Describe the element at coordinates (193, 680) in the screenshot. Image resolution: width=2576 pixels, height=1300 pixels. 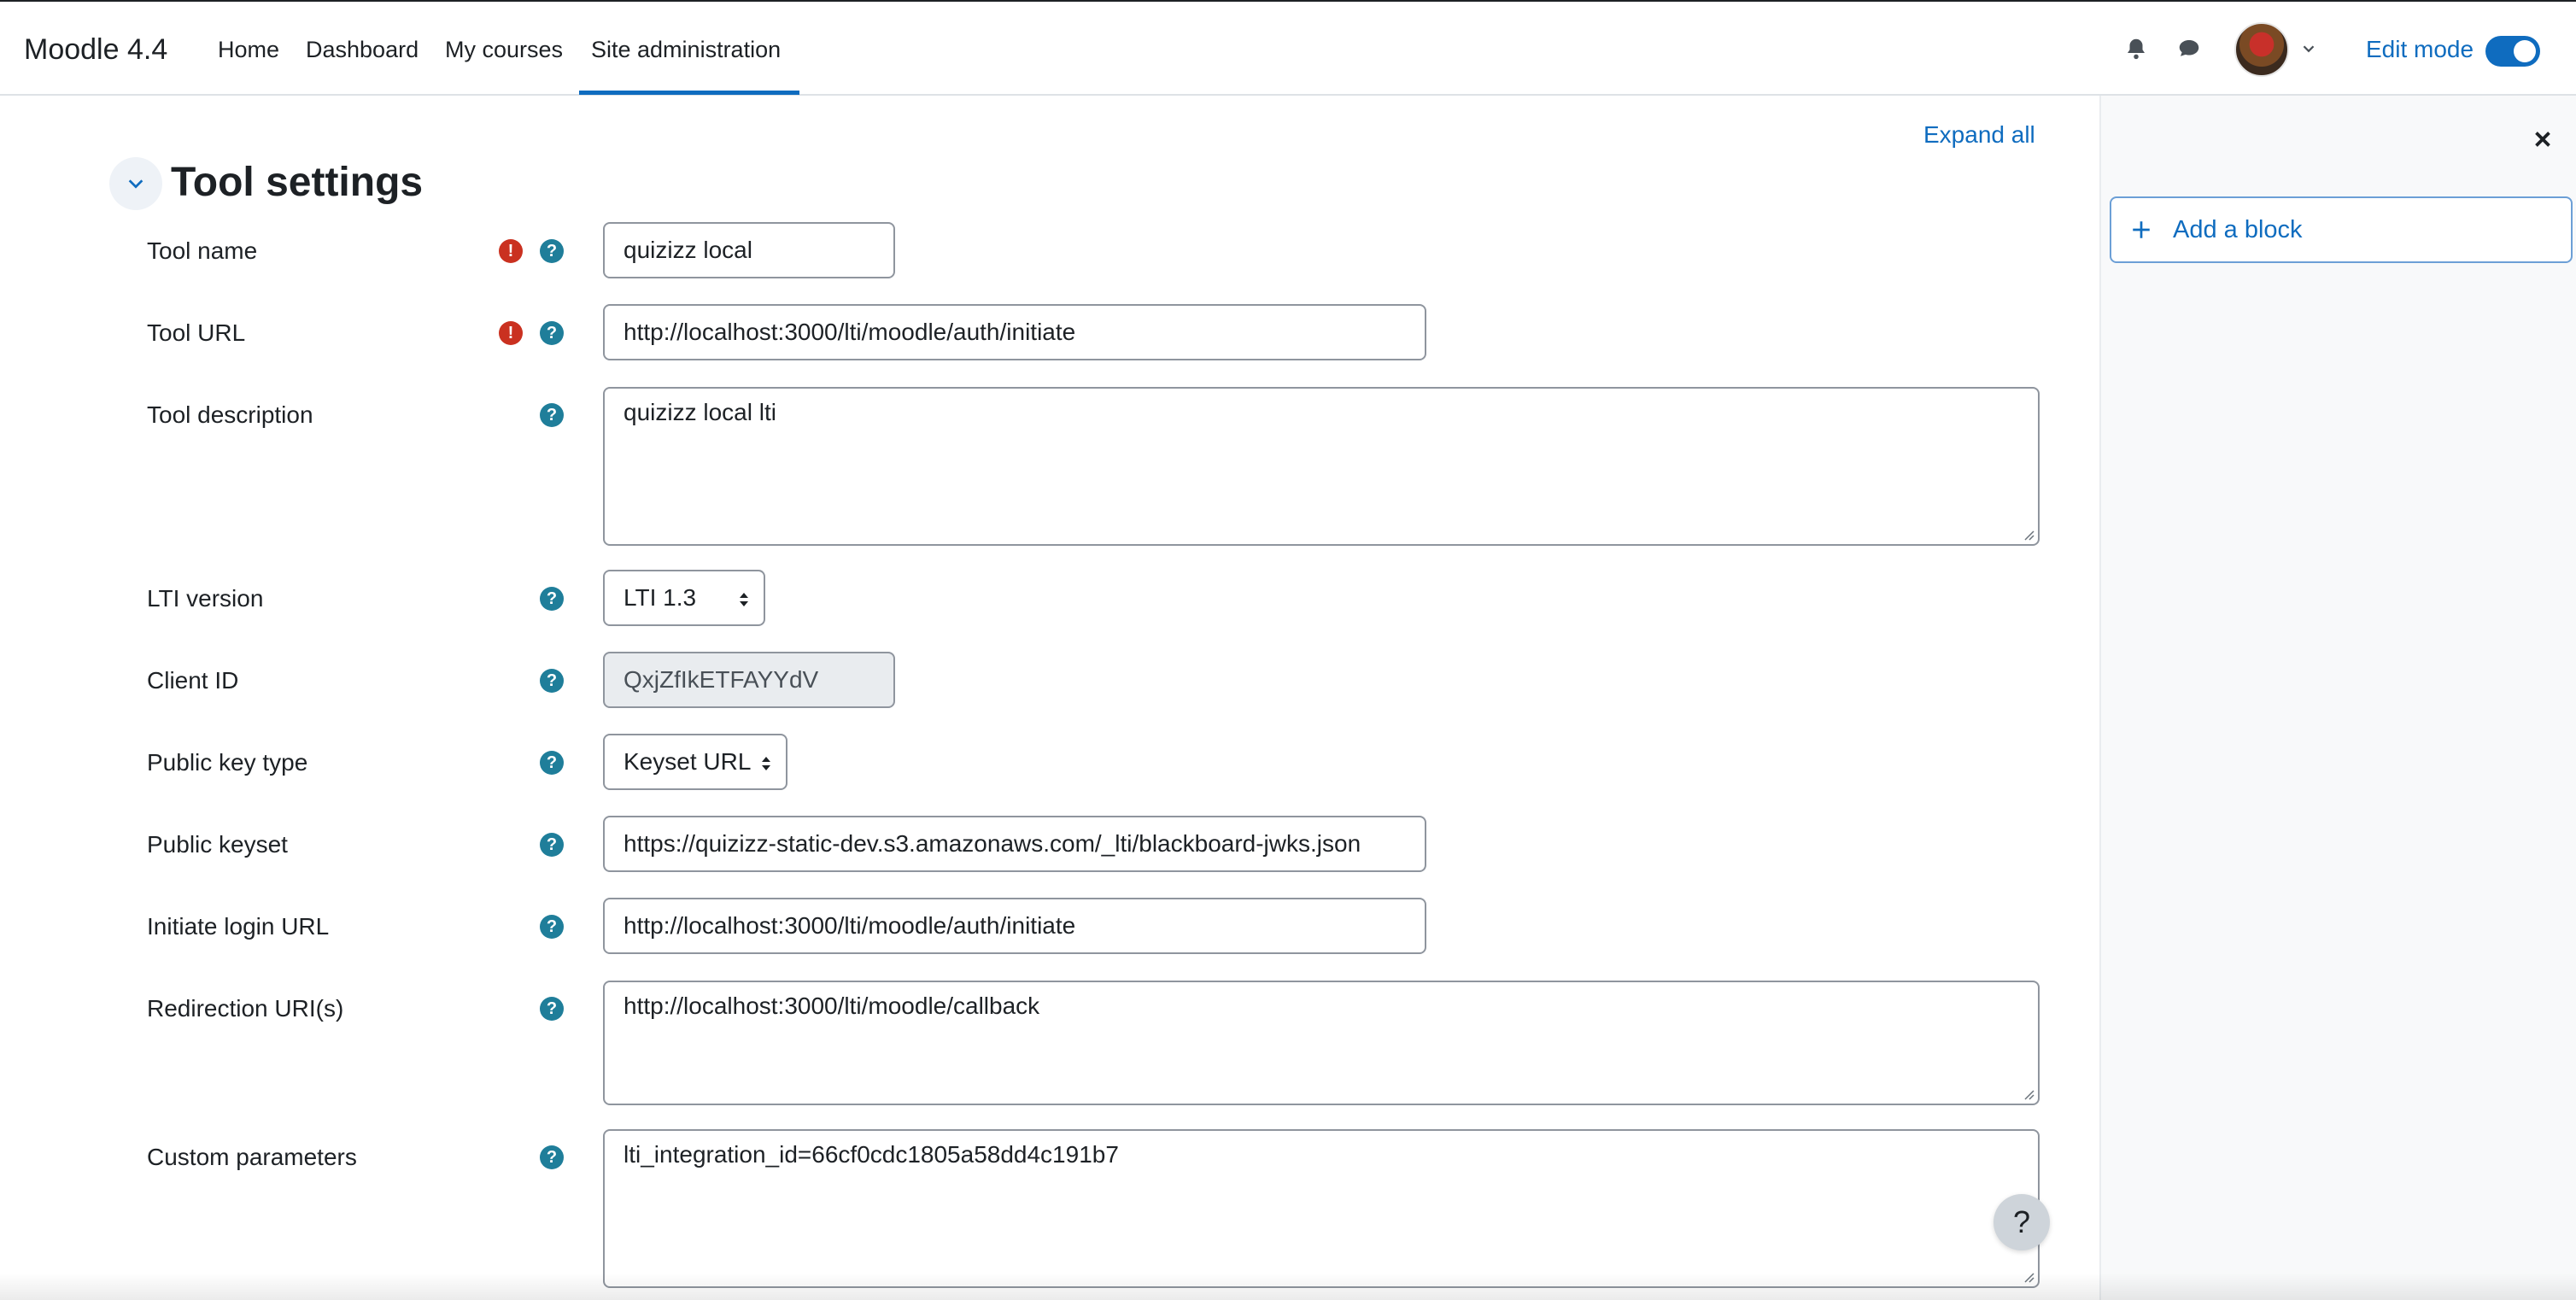
I see `client-id-label: Client ID` at that location.